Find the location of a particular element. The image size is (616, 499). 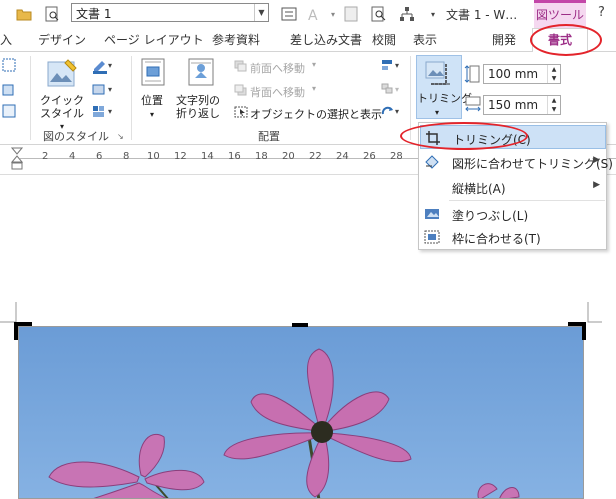

svg-text: A is located at coordinates (313, 15).